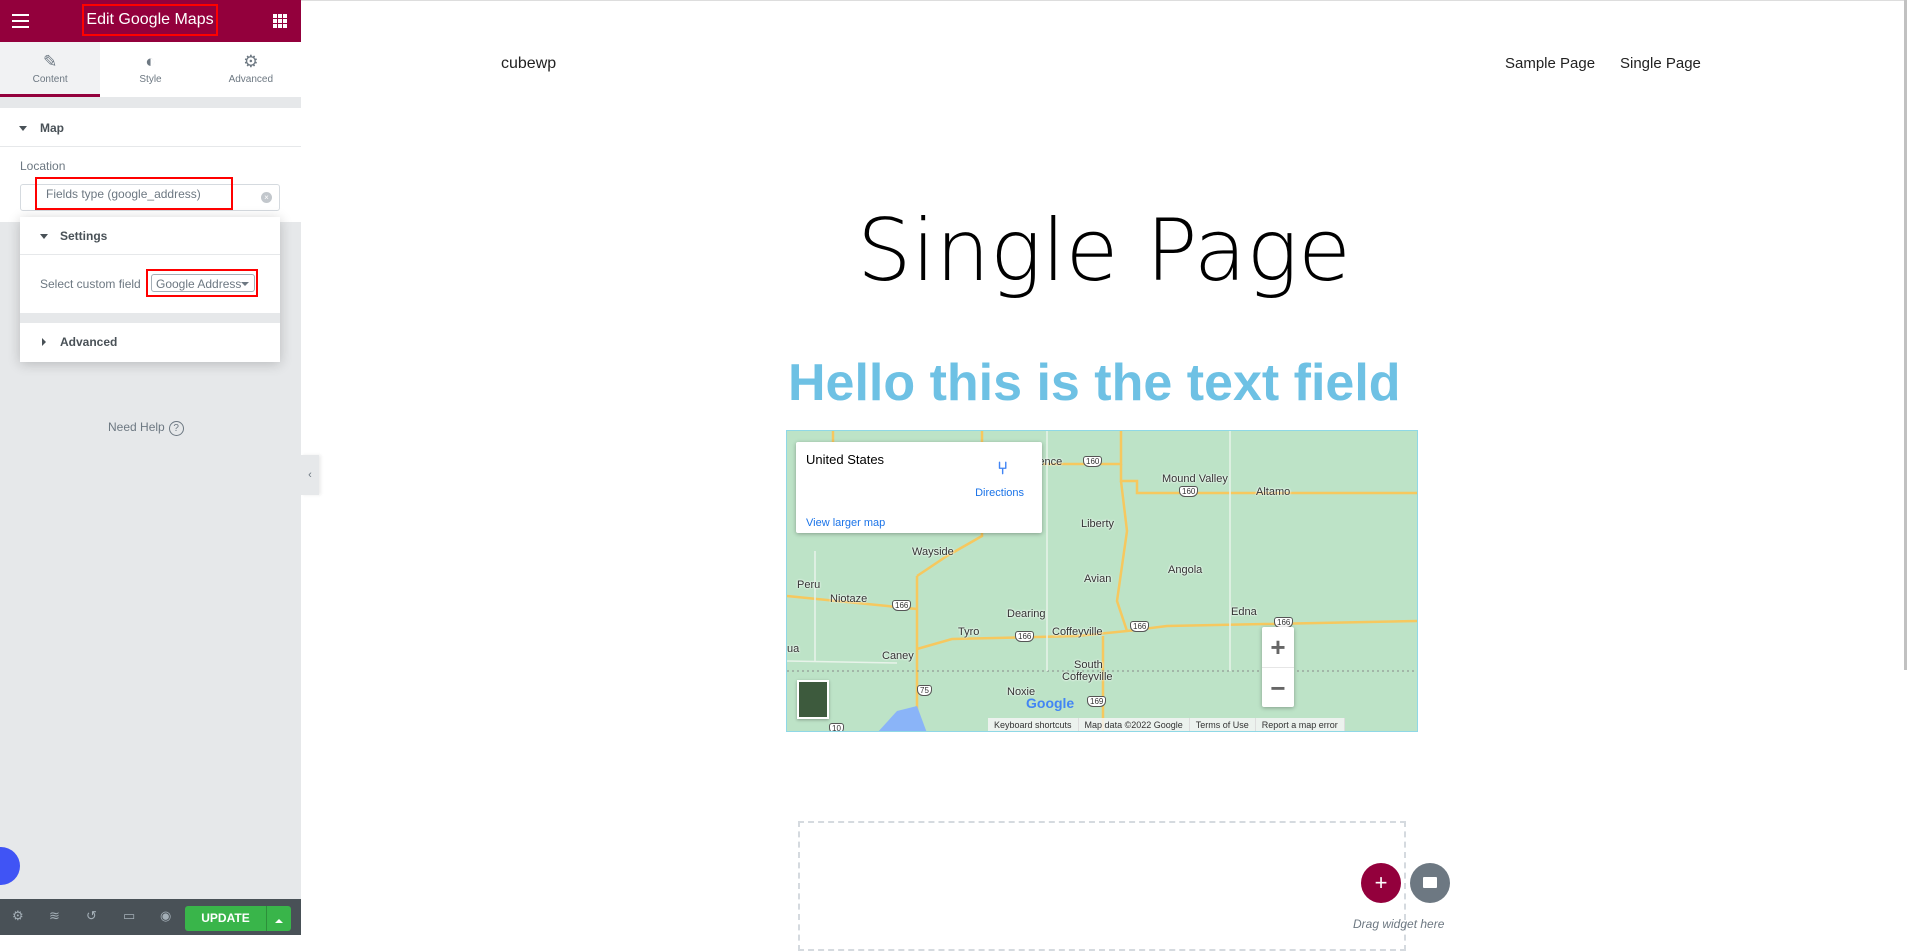 The width and height of the screenshot is (1907, 951). What do you see at coordinates (849, 599) in the screenshot?
I see `map-label: Niotaze` at bounding box center [849, 599].